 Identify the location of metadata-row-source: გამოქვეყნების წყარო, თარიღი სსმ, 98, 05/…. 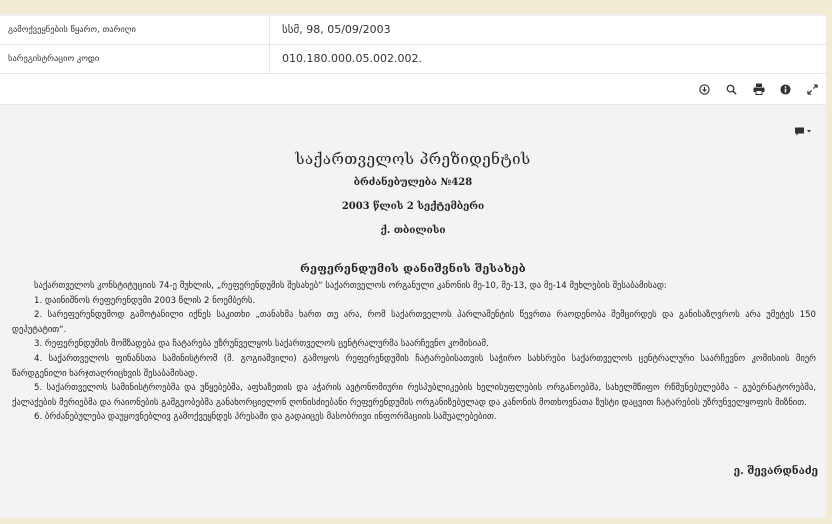
(413, 30).